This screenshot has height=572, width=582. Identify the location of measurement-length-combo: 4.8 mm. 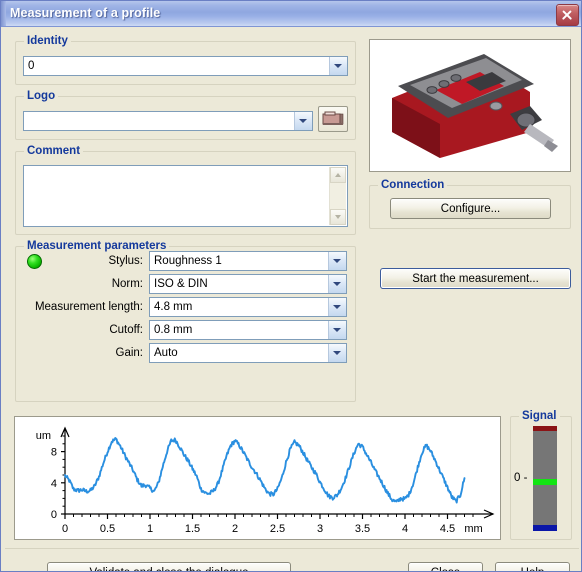
(248, 307).